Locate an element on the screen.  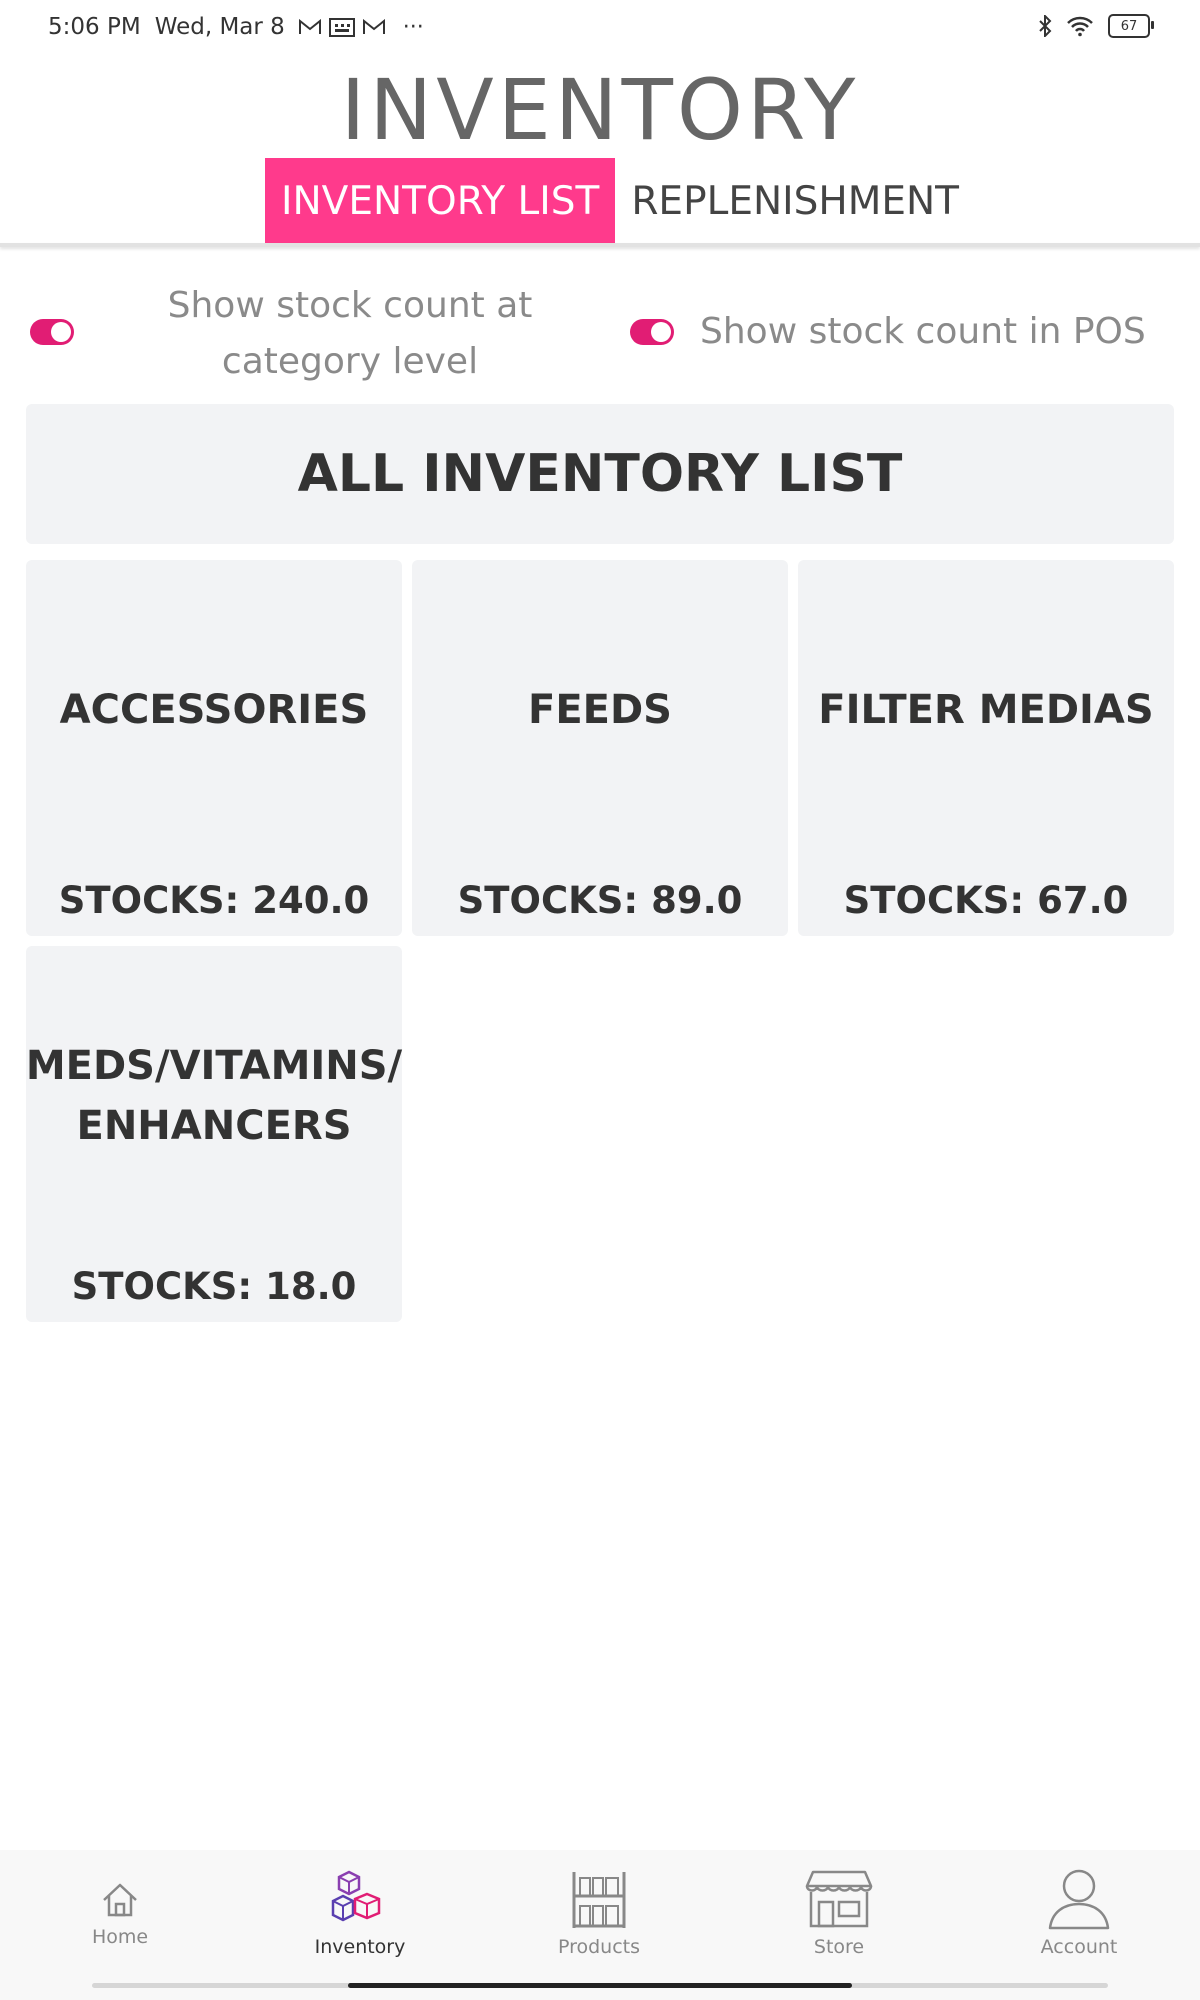
status-left: 5:06 PM Wed, Mar 8 ··· is located at coordinates (236, 27).